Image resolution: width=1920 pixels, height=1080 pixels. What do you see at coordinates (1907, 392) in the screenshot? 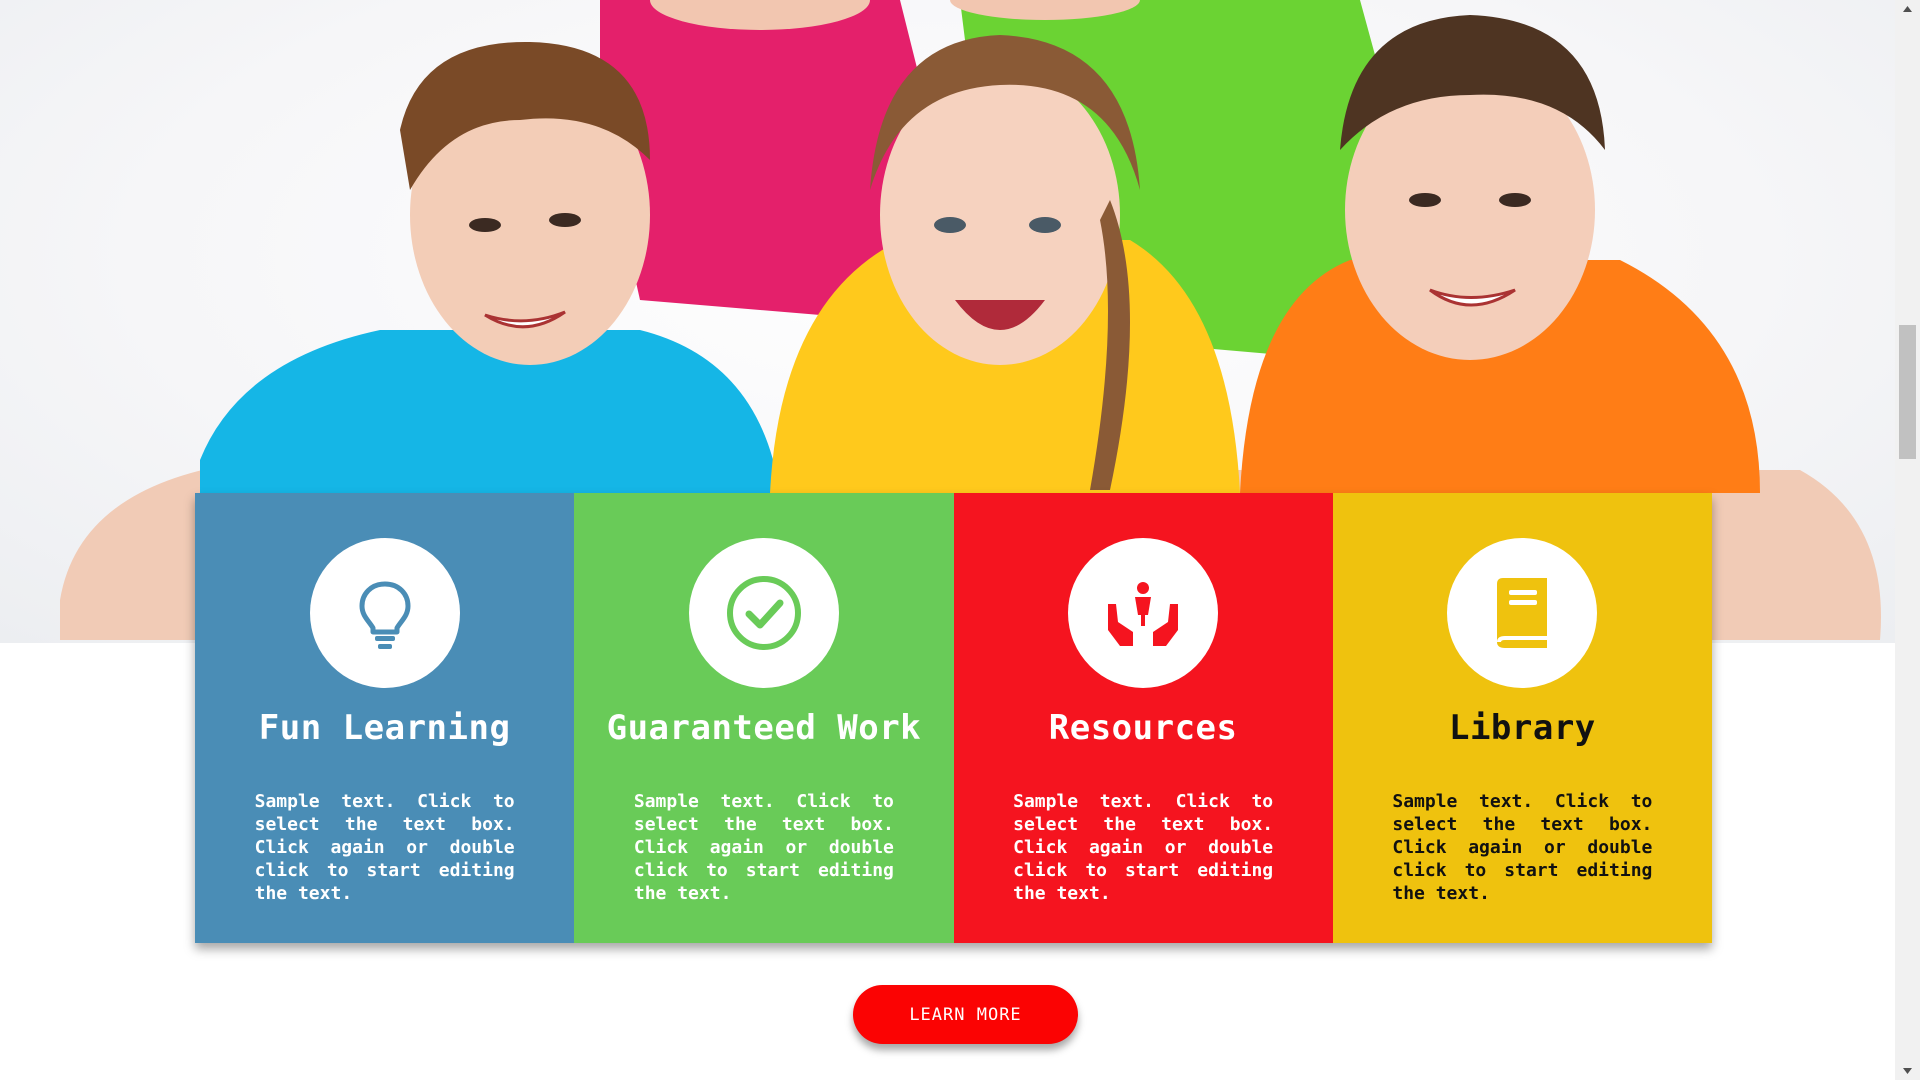
I see `scrollbar-thumb` at bounding box center [1907, 392].